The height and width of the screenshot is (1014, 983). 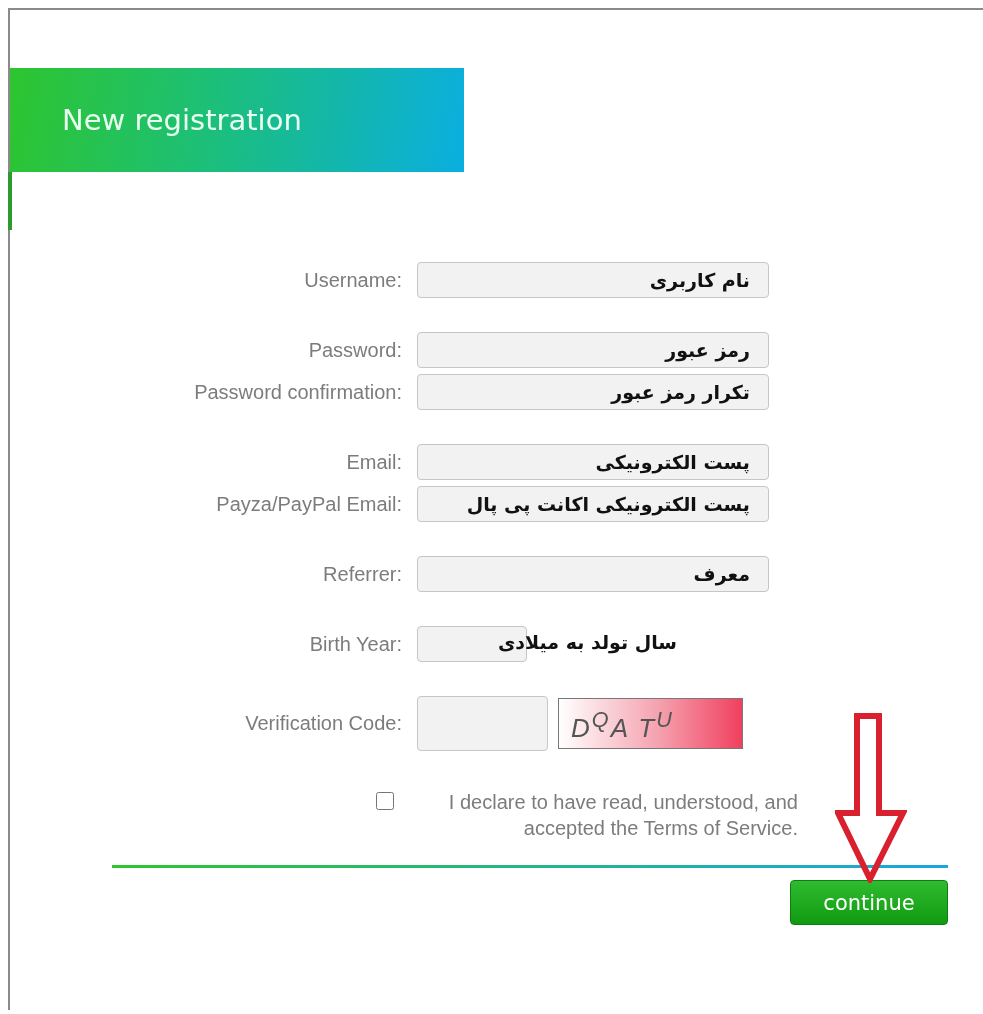 I want to click on captcha-image: D$^{Q}$A T$^{U}$, so click(x=650, y=723).